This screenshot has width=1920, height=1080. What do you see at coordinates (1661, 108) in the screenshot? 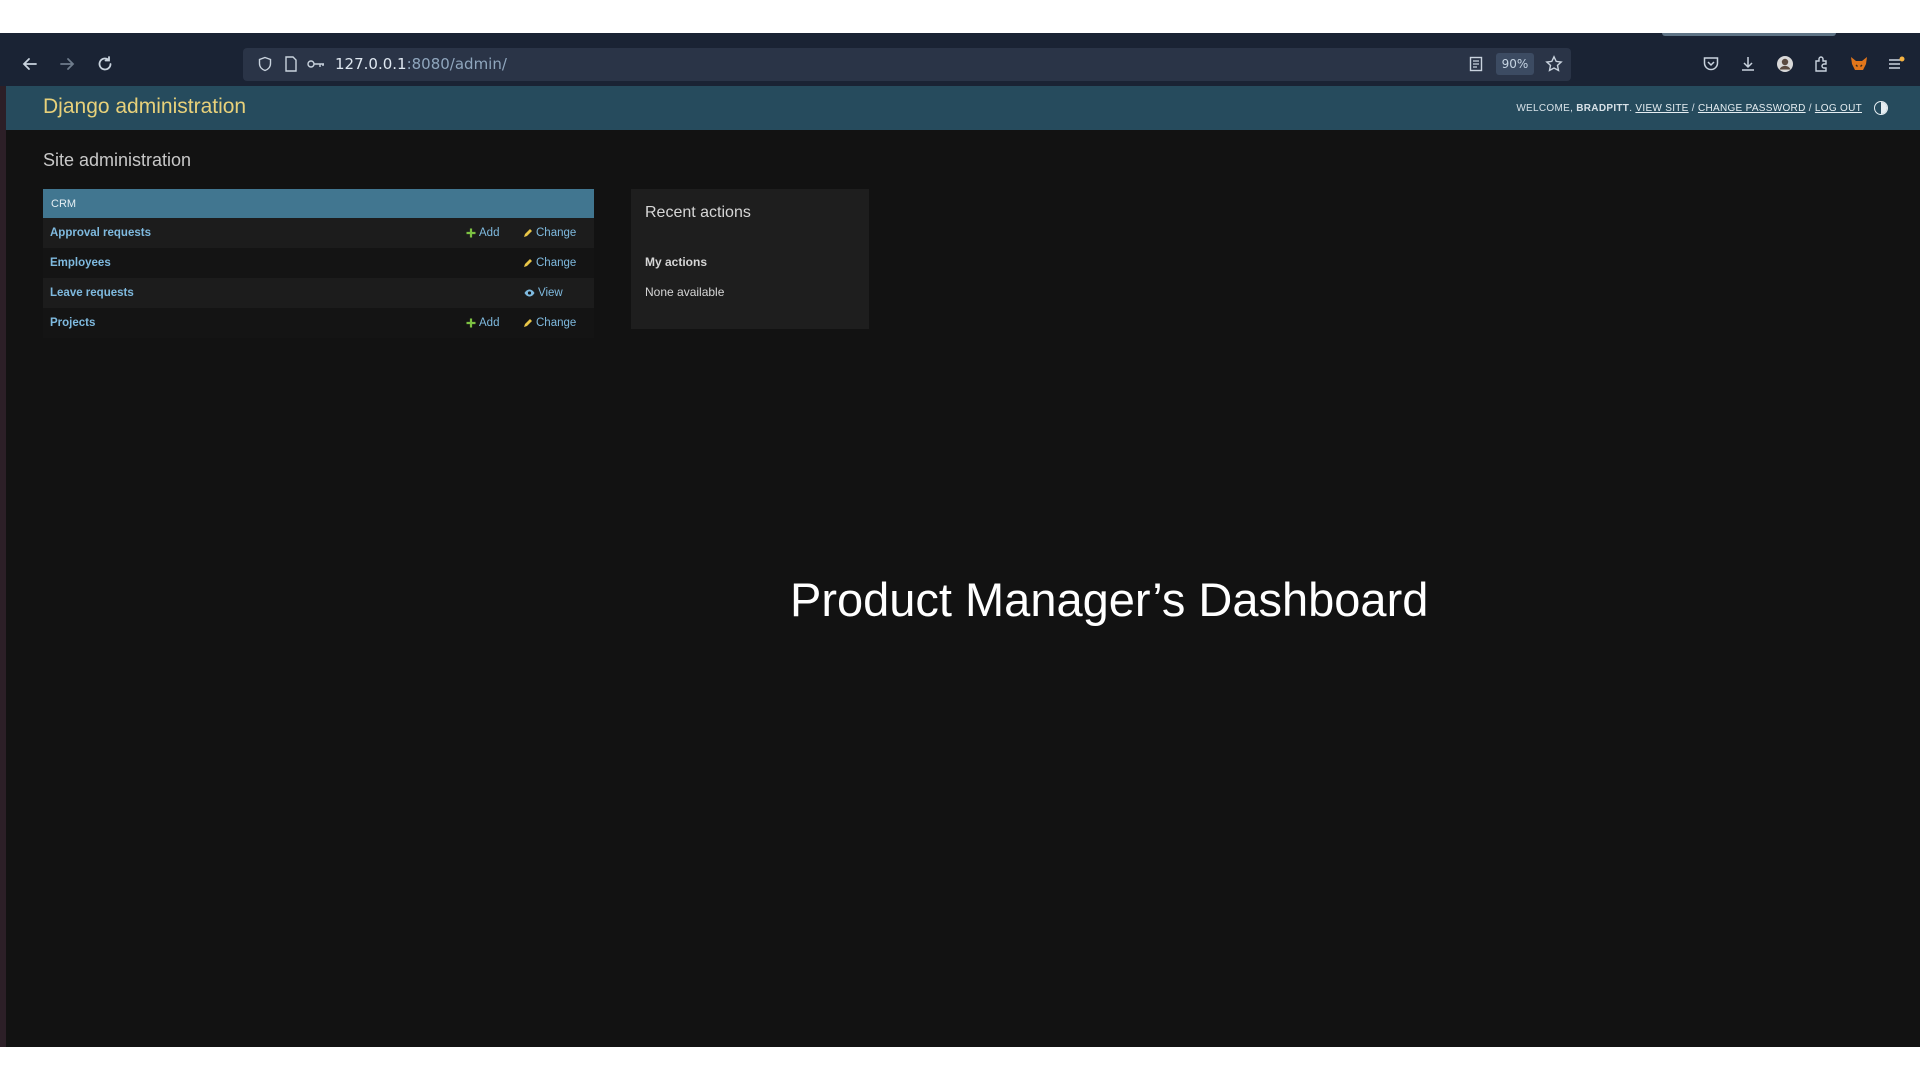
I see `view-site-link: VIEW SITE` at bounding box center [1661, 108].